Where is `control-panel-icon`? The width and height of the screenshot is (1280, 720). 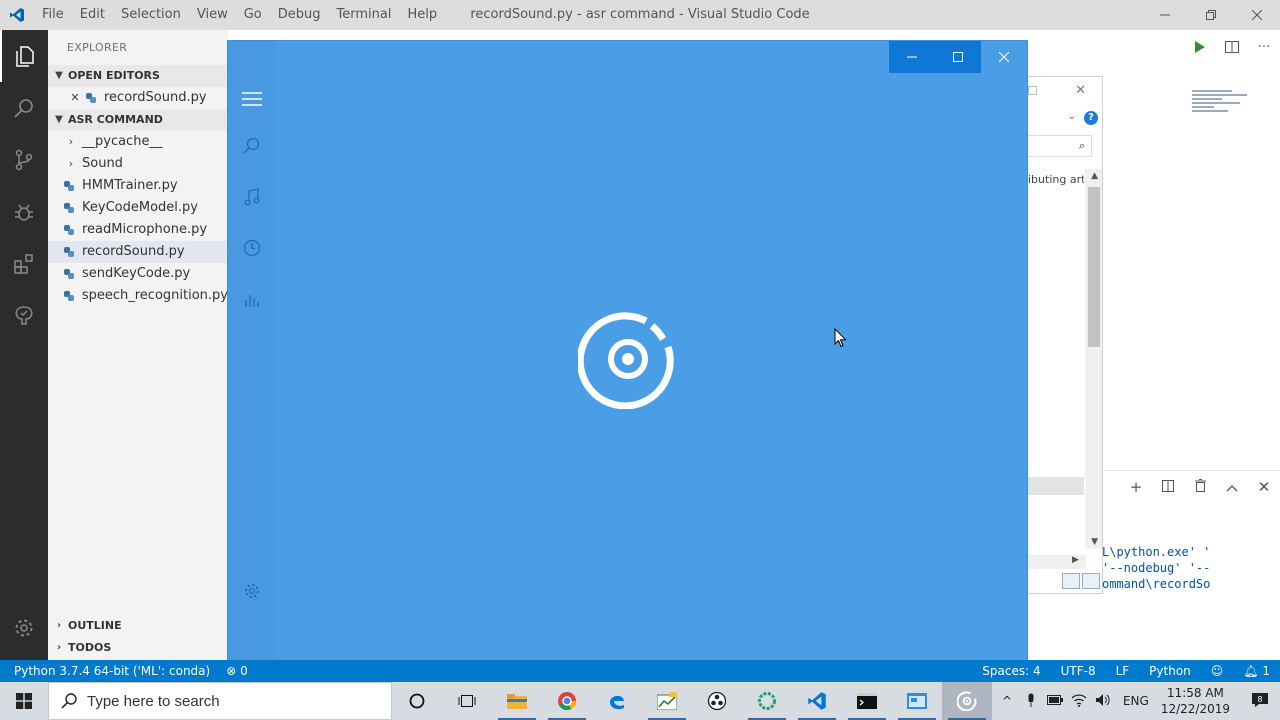
control-panel-icon is located at coordinates (917, 701).